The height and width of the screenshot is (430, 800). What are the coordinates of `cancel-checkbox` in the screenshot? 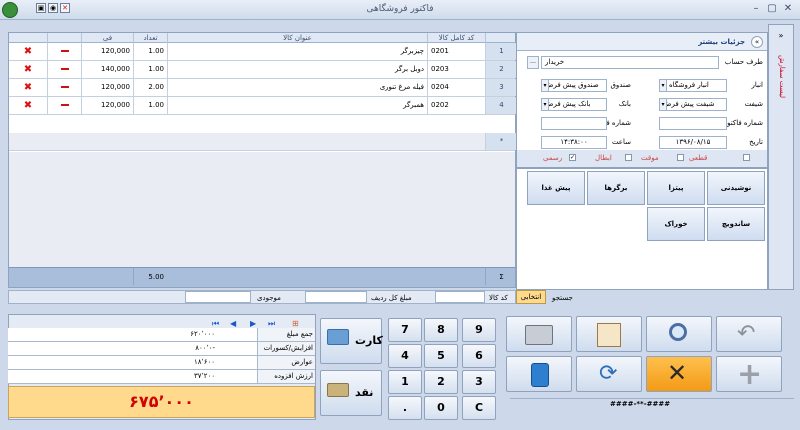 It's located at (628, 157).